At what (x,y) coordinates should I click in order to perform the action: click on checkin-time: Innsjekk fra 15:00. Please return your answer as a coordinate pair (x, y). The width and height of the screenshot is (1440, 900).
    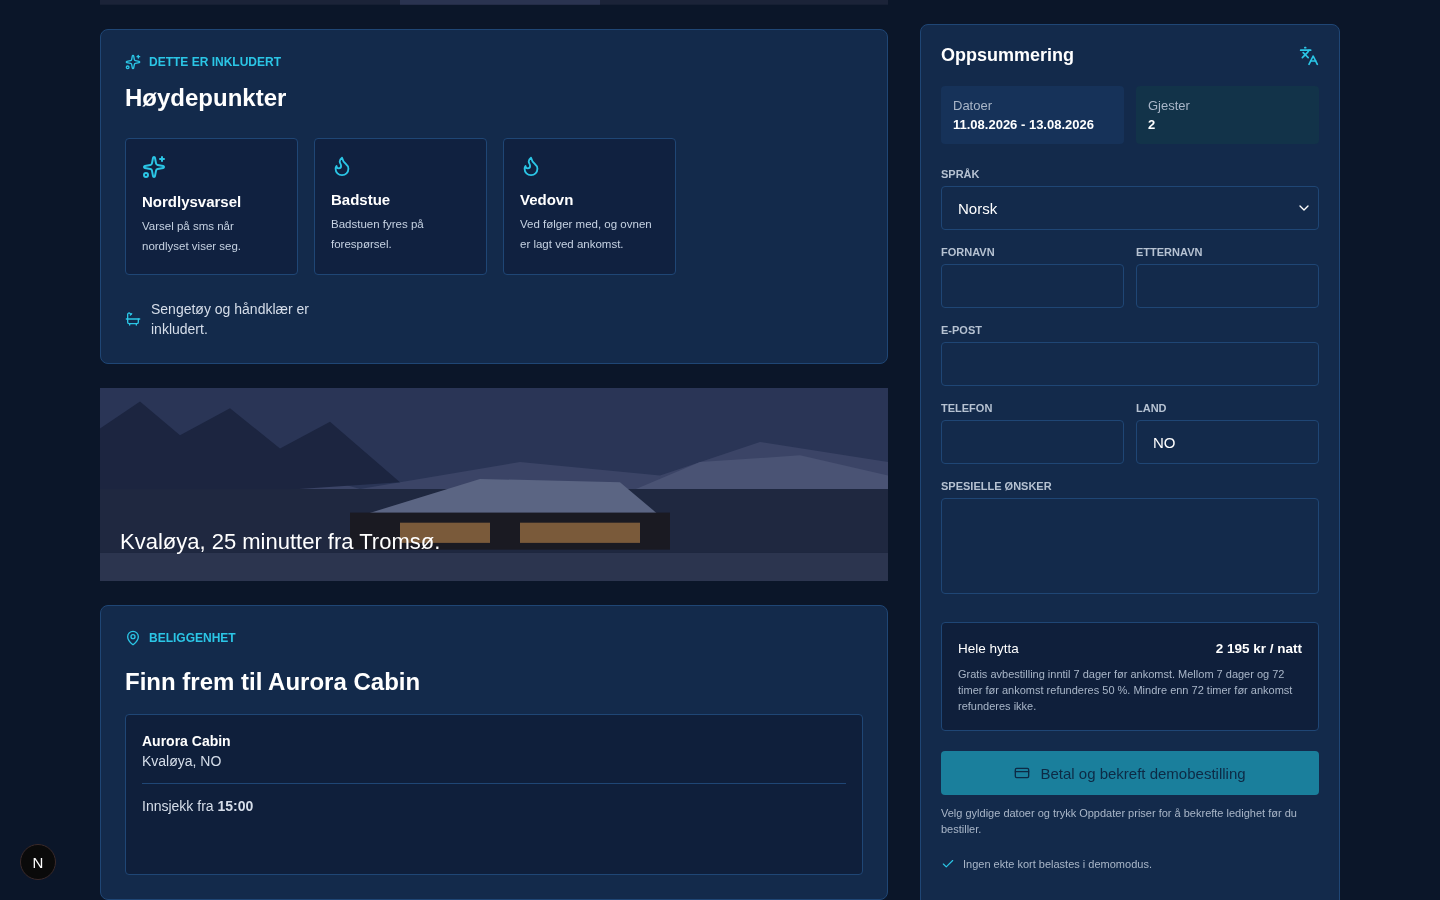
    Looking at the image, I should click on (198, 806).